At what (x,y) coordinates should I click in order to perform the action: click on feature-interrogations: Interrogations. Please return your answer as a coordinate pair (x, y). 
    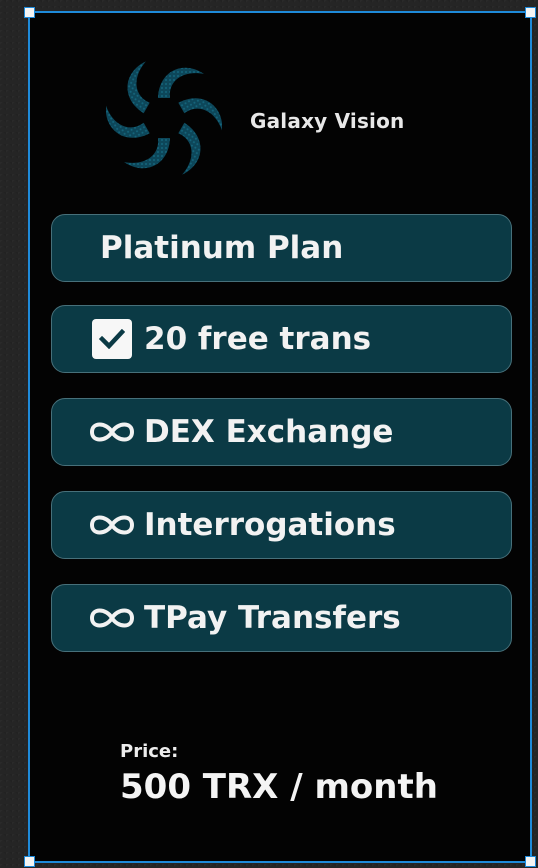
    Looking at the image, I should click on (281, 525).